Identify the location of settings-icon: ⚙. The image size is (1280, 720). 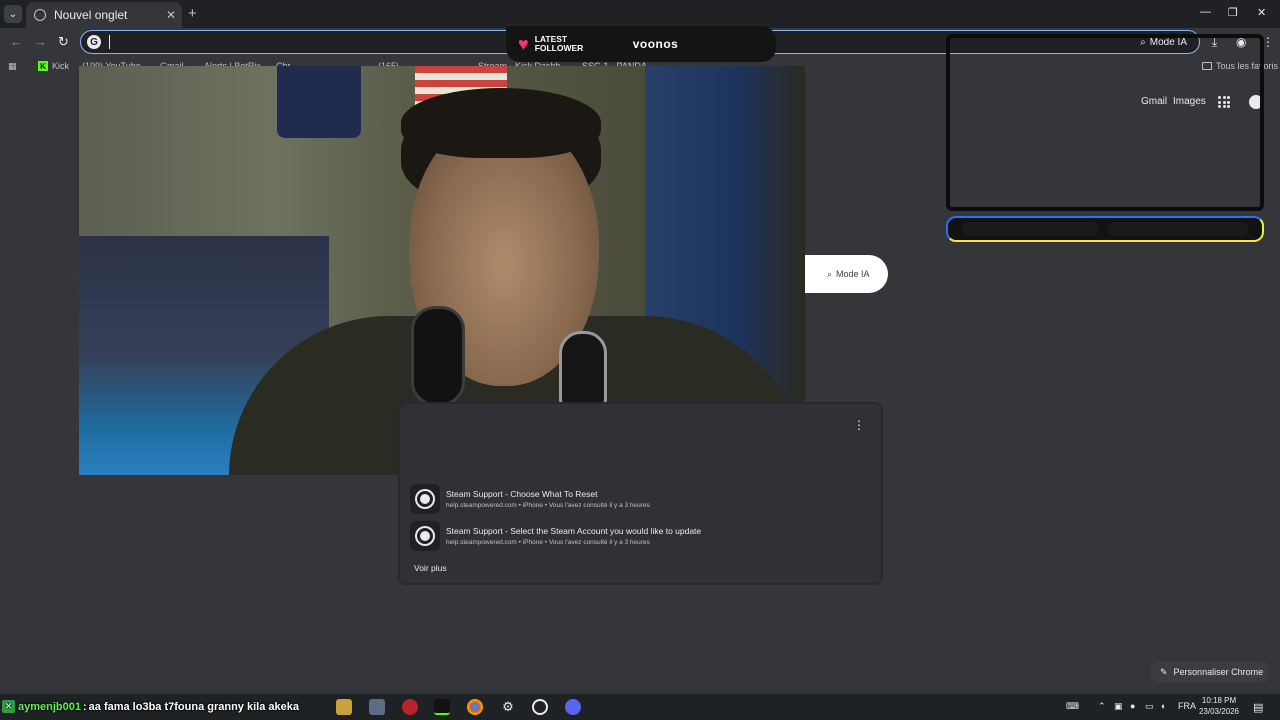
(508, 707).